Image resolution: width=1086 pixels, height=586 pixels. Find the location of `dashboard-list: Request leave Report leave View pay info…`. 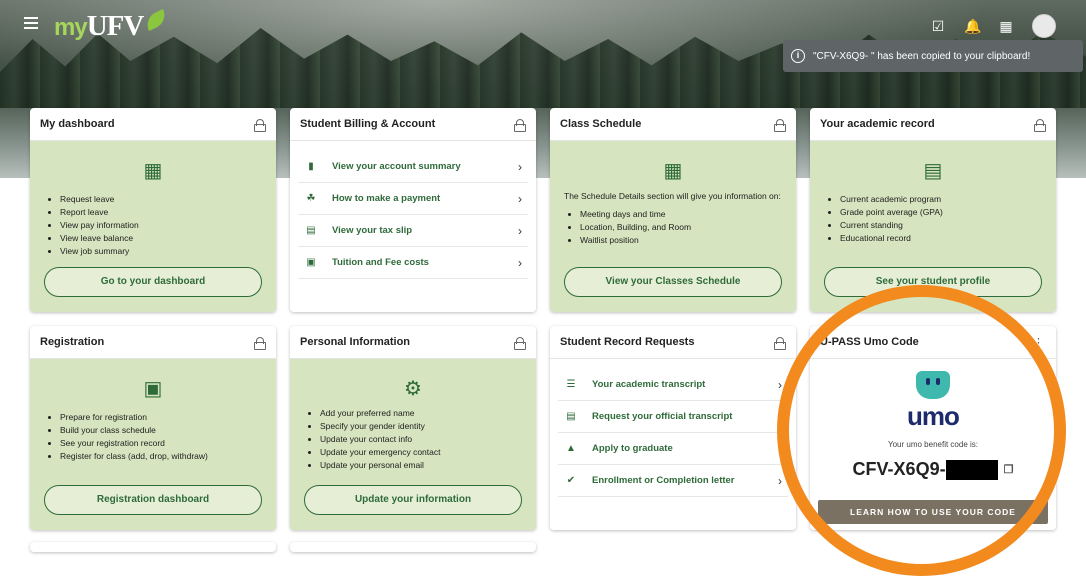

dashboard-list: Request leave Report leave View pay info… is located at coordinates (153, 225).